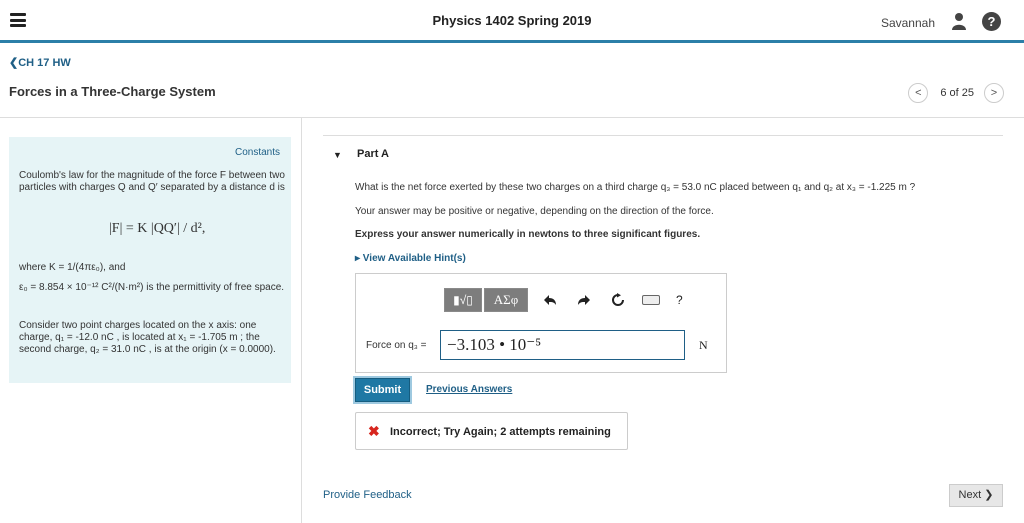 This screenshot has width=1024, height=523. What do you see at coordinates (72, 267) in the screenshot?
I see `k-definition: where K = 1/(4πε₀), and` at bounding box center [72, 267].